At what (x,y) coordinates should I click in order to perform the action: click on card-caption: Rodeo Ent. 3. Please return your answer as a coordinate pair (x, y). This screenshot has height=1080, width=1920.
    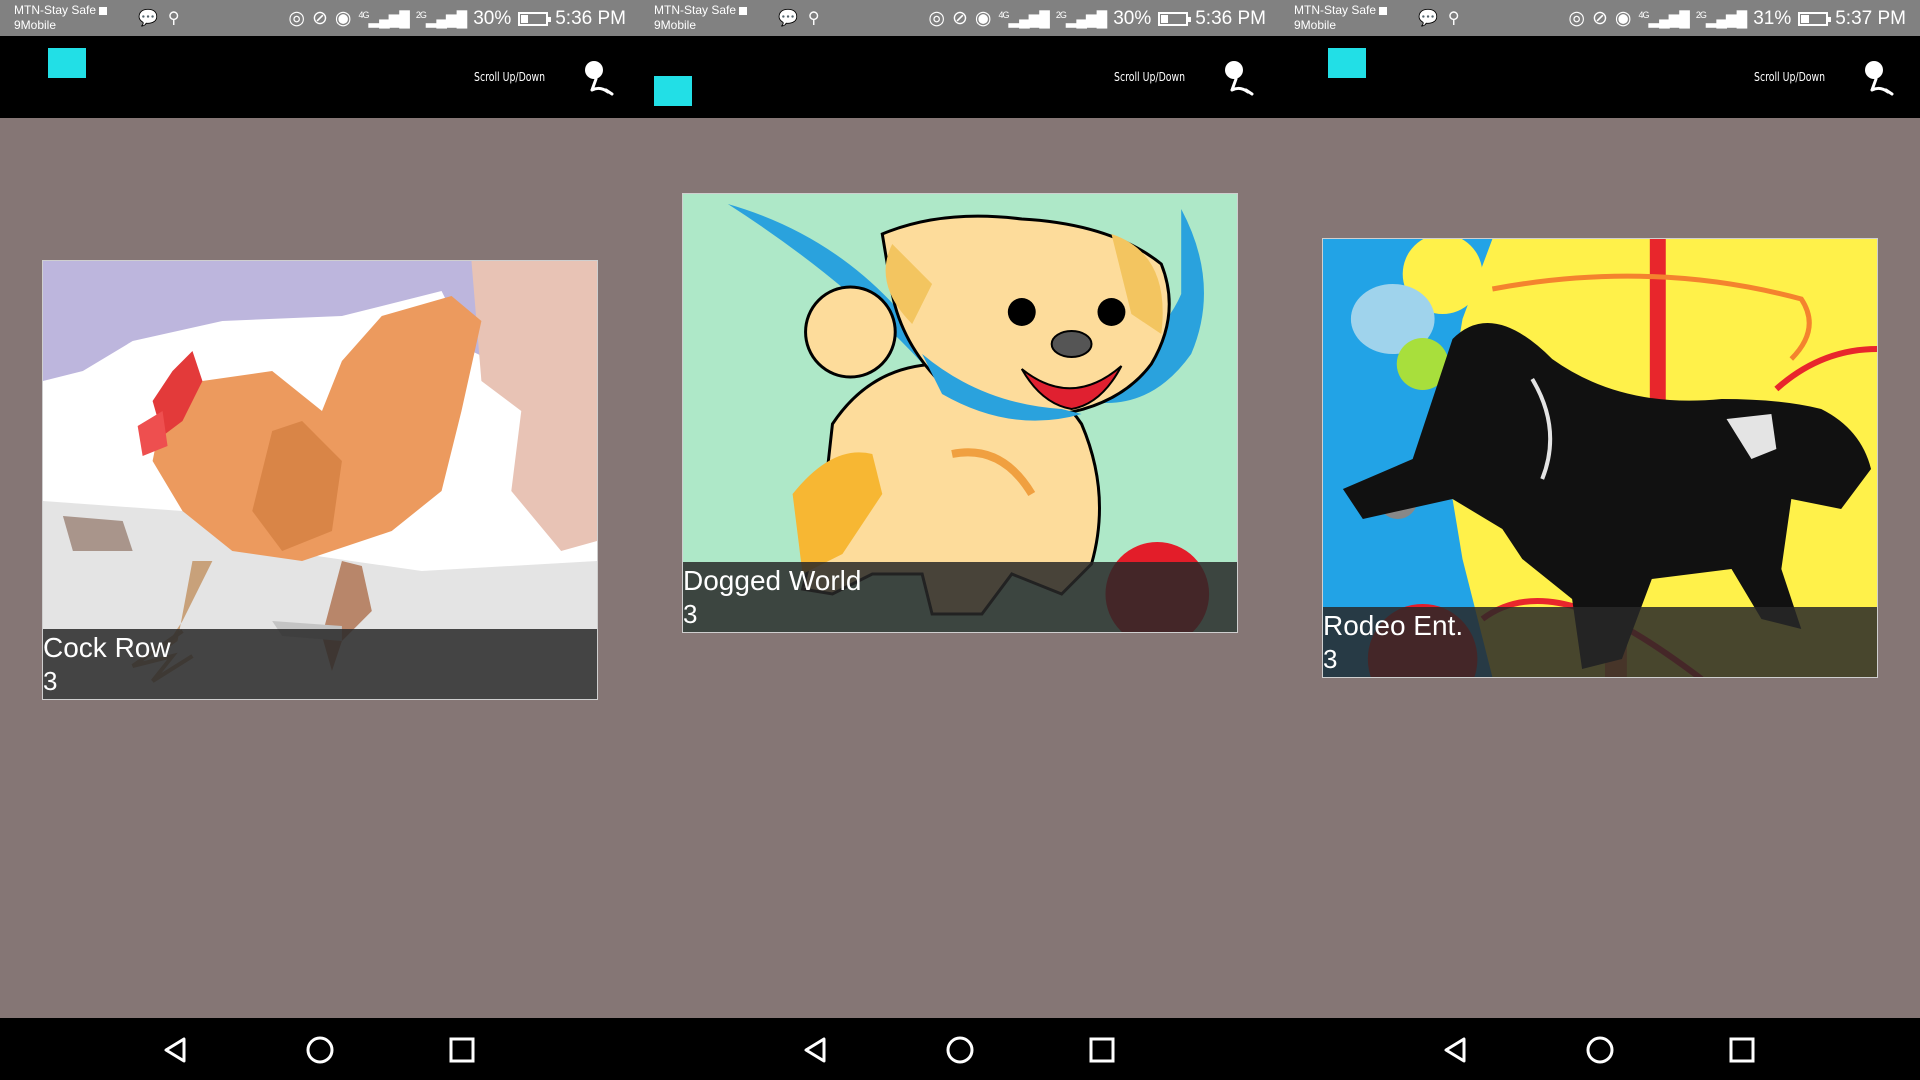
    Looking at the image, I should click on (1600, 642).